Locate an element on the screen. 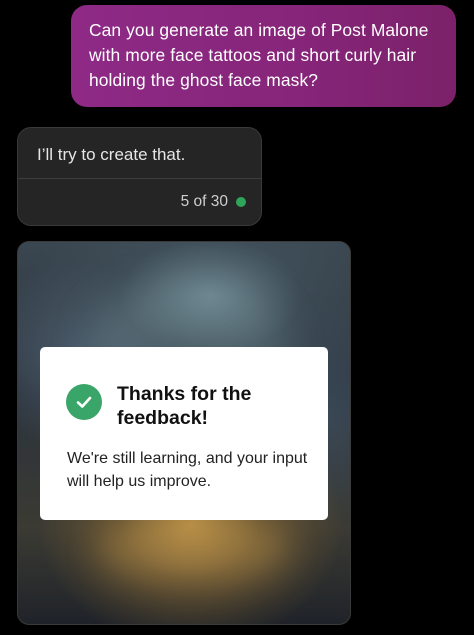 The image size is (474, 635). status-dot-icon is located at coordinates (241, 202).